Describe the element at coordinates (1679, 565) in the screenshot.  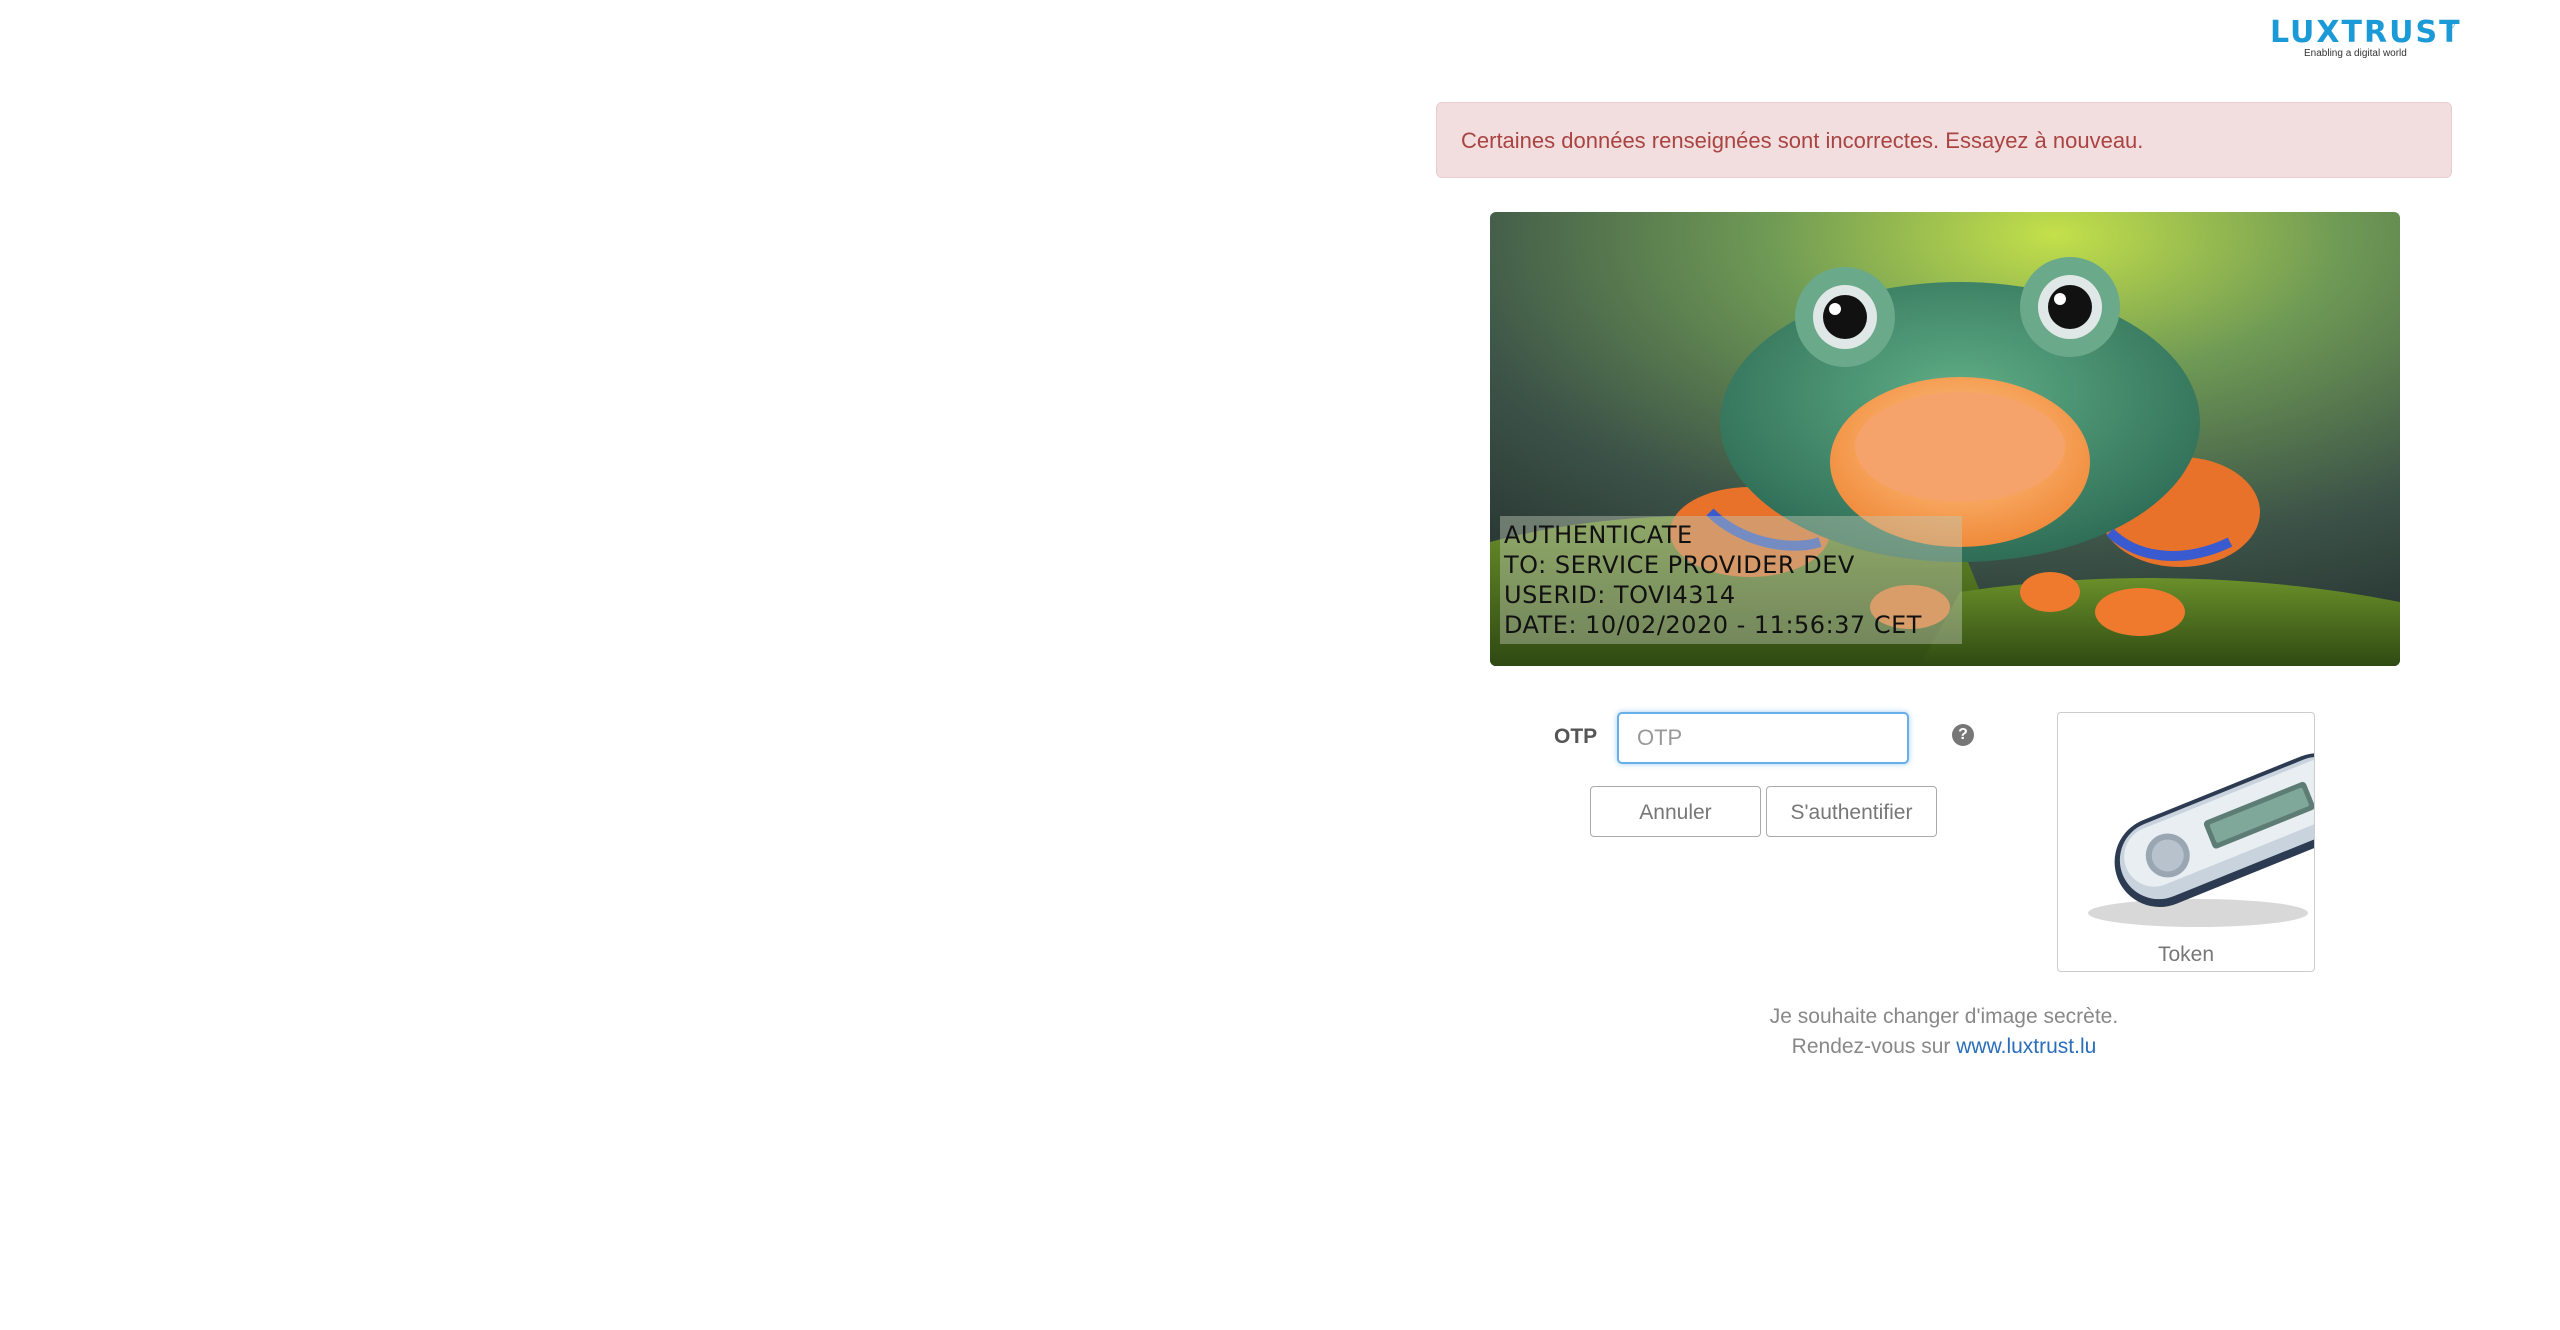
I see `caption-line-provider: TO: SERVICE PROVIDER DEV` at that location.